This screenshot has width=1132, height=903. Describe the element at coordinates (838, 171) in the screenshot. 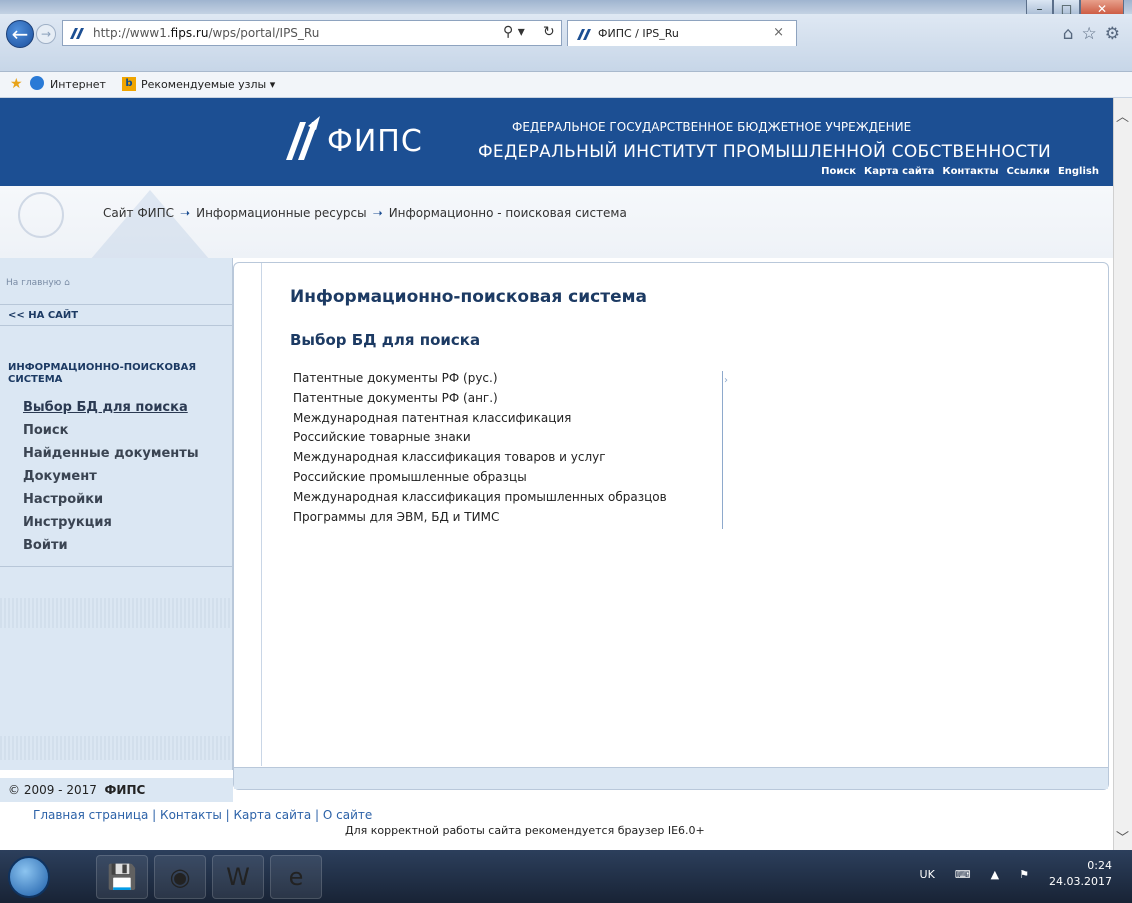

I see `header-link-search: Поиск` at that location.